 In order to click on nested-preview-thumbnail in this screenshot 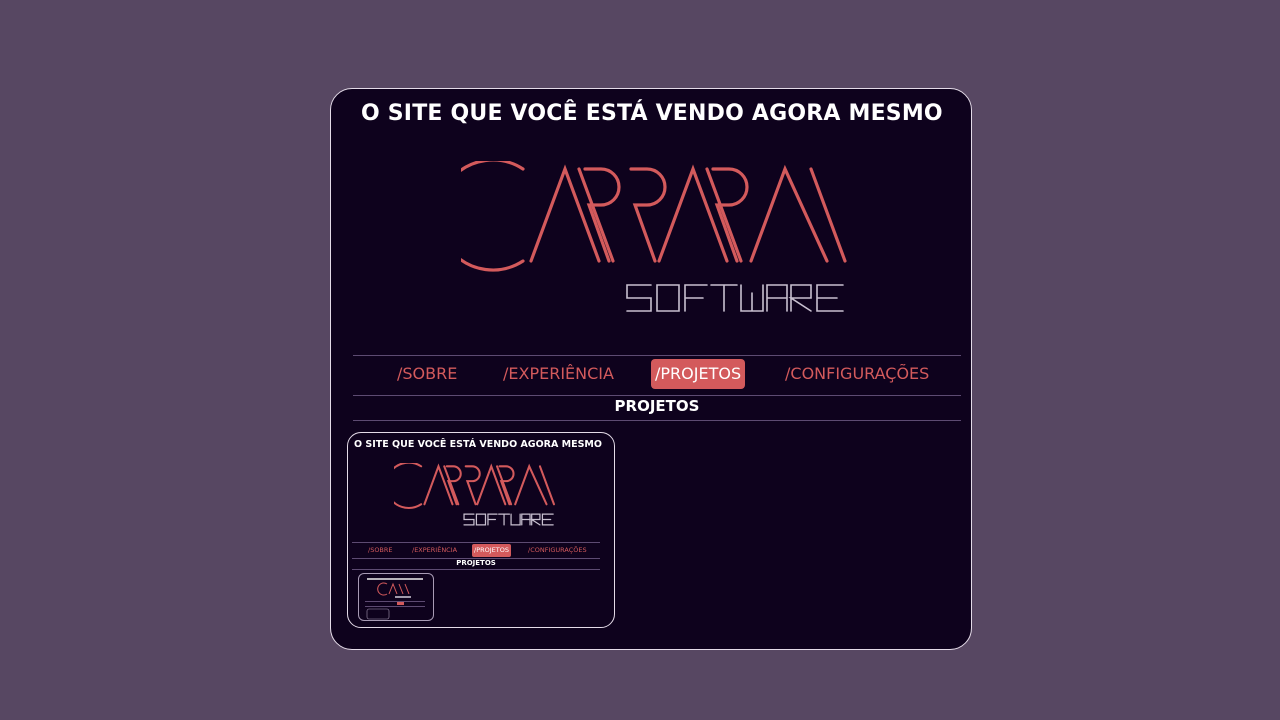, I will do `click(396, 597)`.